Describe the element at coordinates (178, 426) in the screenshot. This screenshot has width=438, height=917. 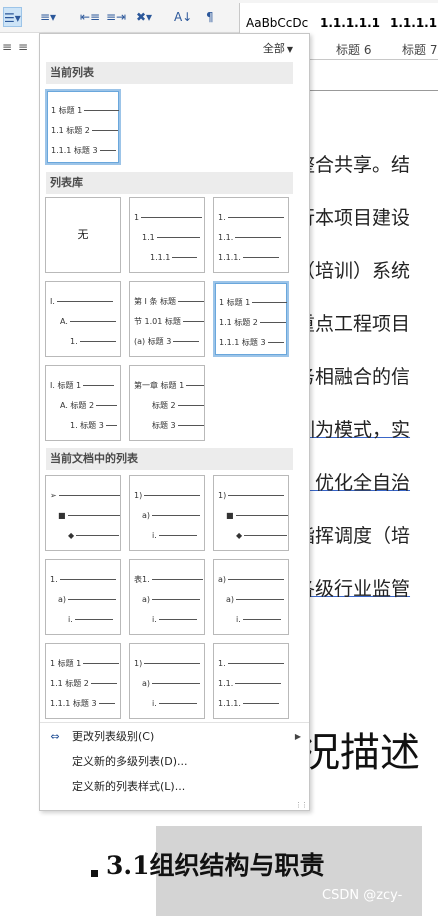
I see `list-level-row: 标题 3` at that location.